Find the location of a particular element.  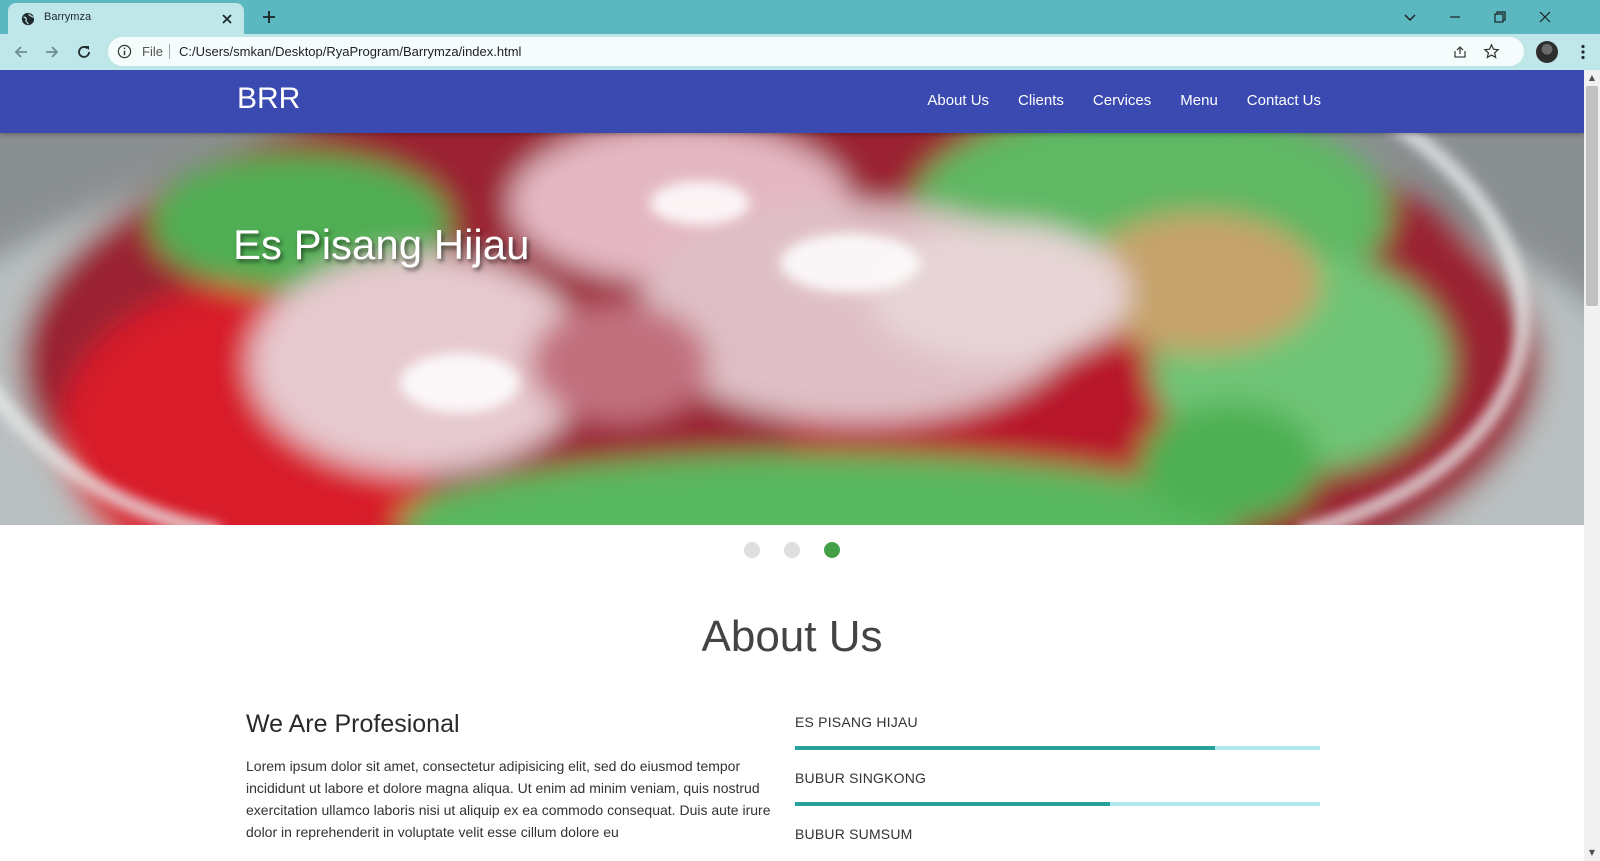

tab-title: Barrymza is located at coordinates (68, 17).